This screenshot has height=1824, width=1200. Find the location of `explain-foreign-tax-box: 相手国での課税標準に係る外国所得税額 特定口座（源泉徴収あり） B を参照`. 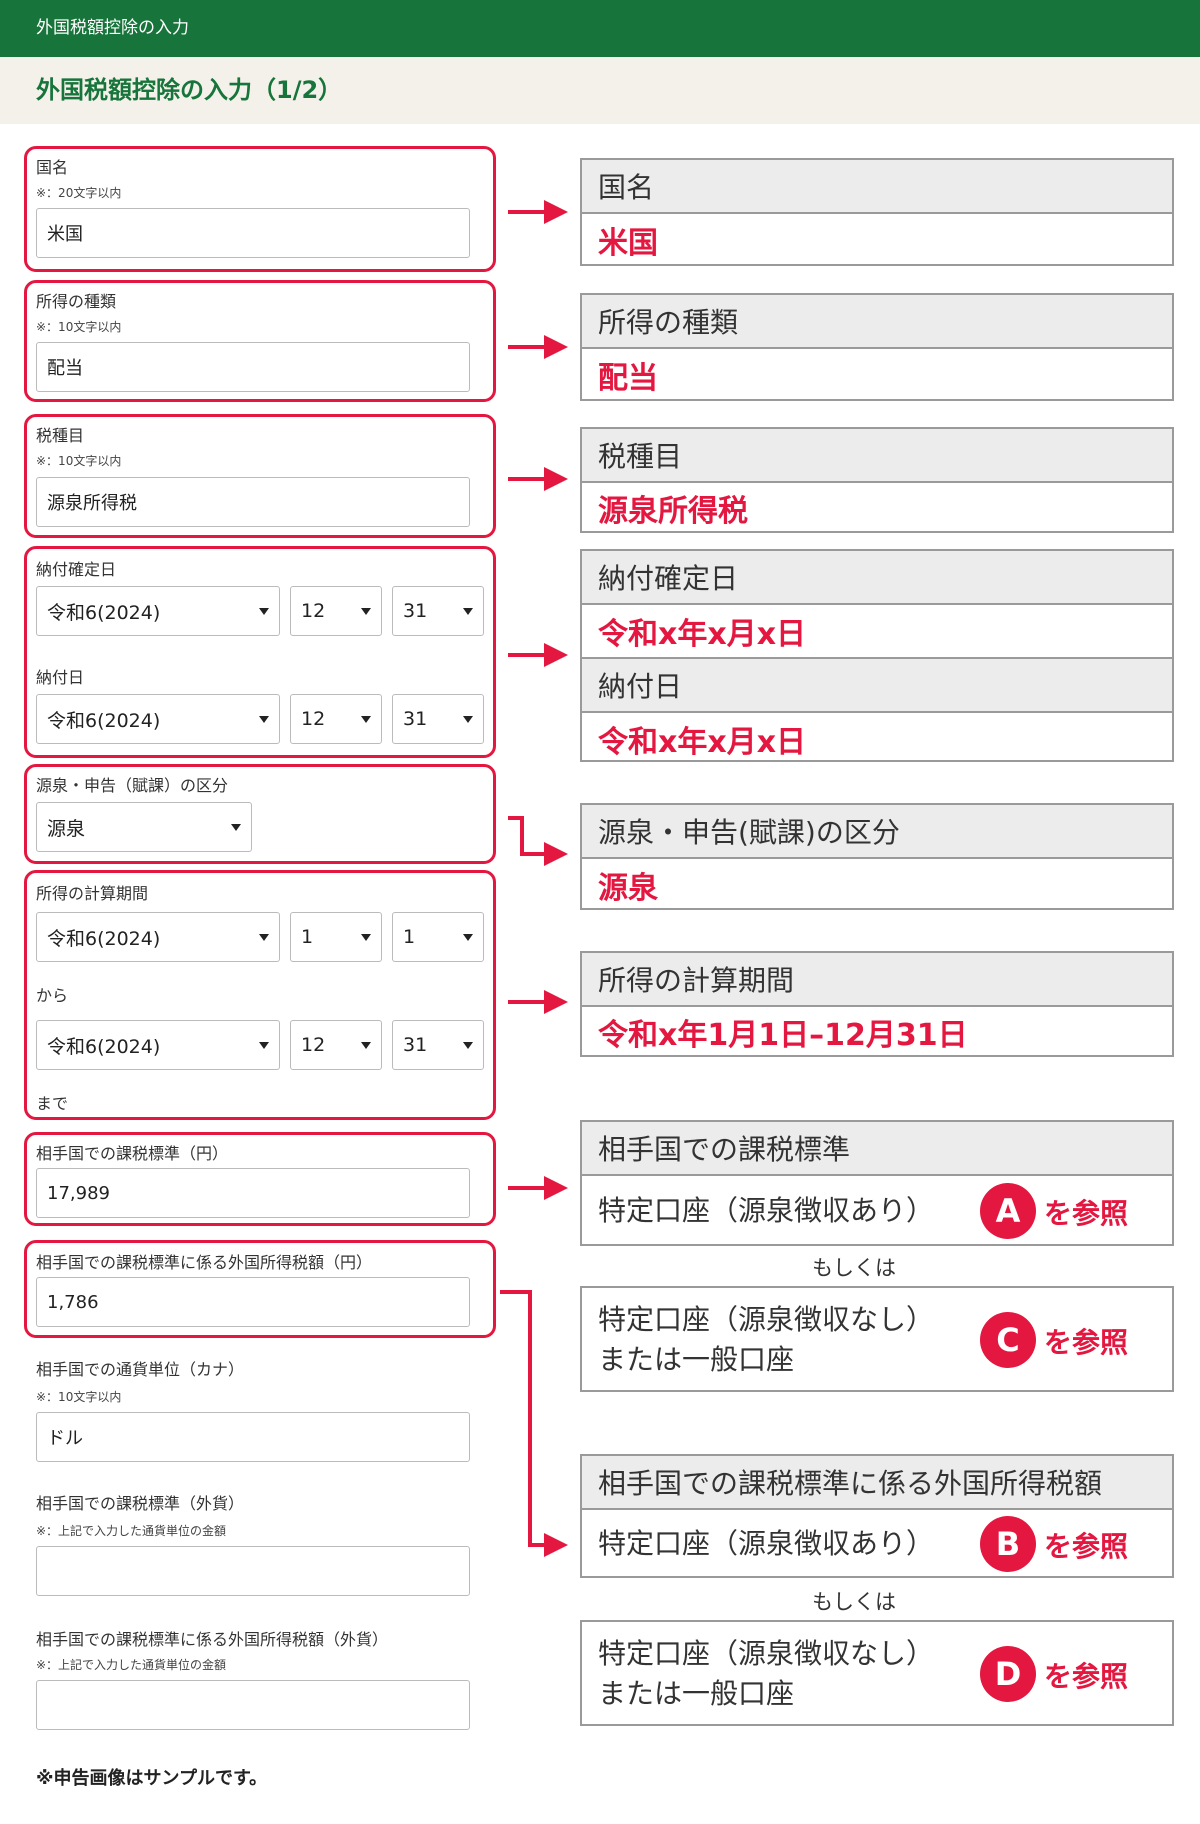

explain-foreign-tax-box: 相手国での課税標準に係る外国所得税額 特定口座（源泉徴収あり） B を参照 is located at coordinates (877, 1516).